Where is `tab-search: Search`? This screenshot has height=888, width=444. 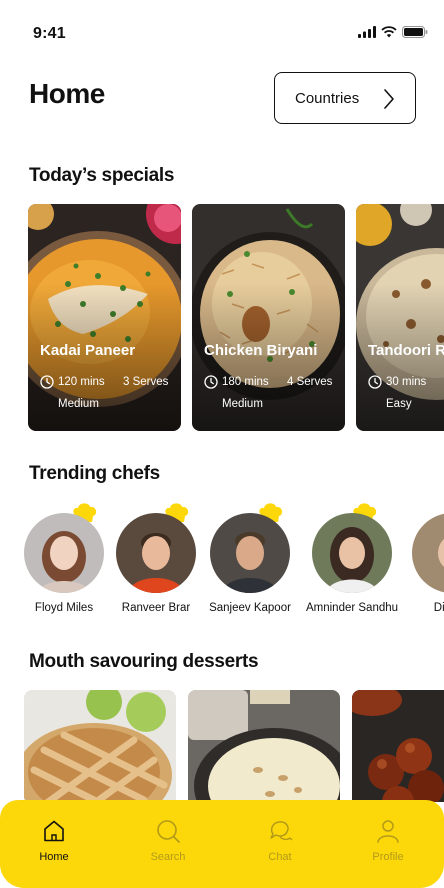 tab-search: Search is located at coordinates (168, 840).